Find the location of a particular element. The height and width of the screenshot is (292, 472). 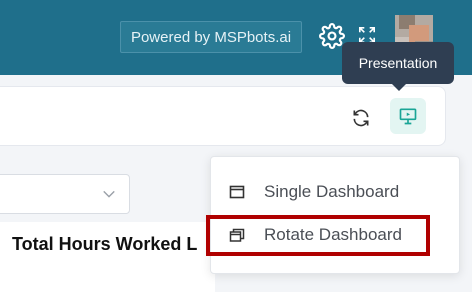

refresh-icon is located at coordinates (361, 118).